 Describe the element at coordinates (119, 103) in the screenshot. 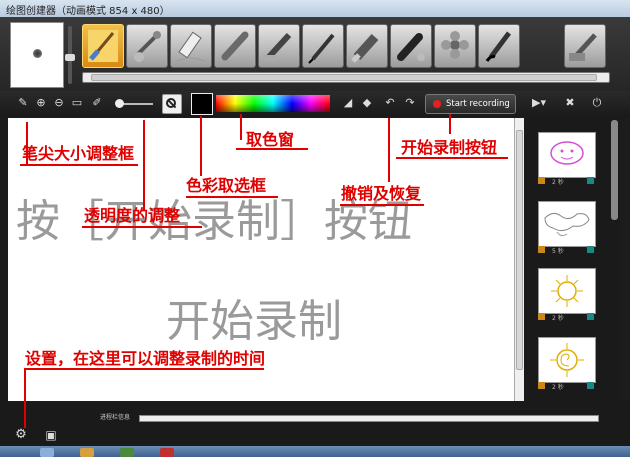

I see `opacity-knob` at that location.